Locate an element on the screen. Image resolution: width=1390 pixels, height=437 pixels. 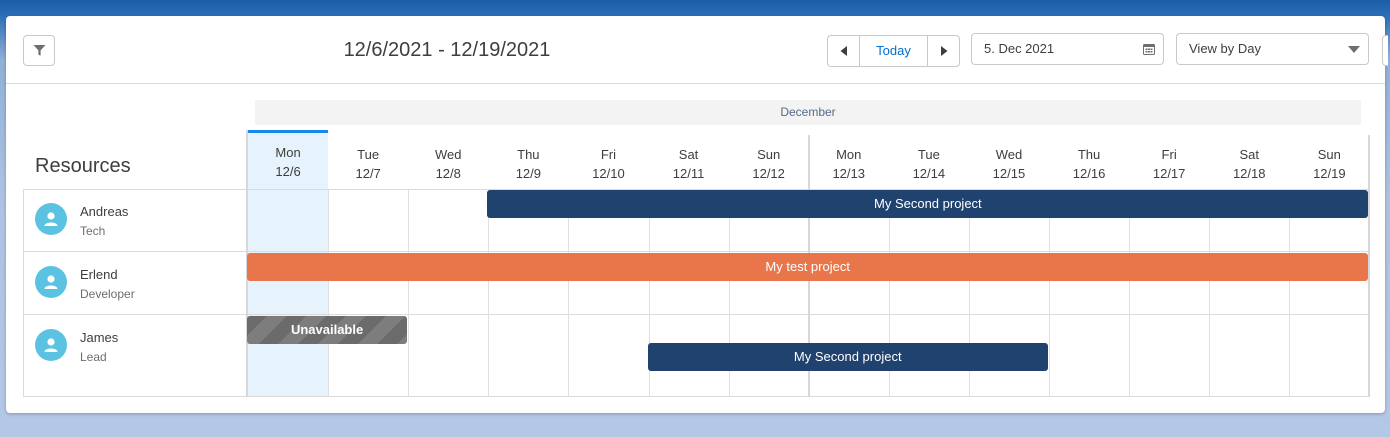
day-header: Wed 12/15 is located at coordinates (1009, 159).